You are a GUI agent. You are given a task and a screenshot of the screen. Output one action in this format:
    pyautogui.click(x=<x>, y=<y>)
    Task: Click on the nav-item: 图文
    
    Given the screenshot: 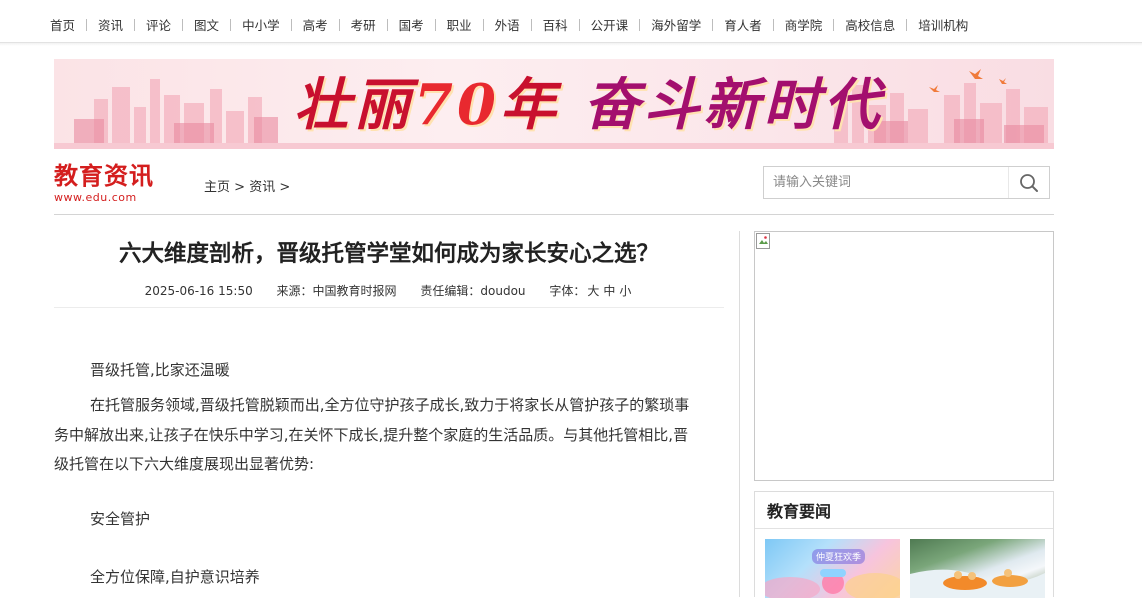 What is the action you would take?
    pyautogui.click(x=195, y=24)
    